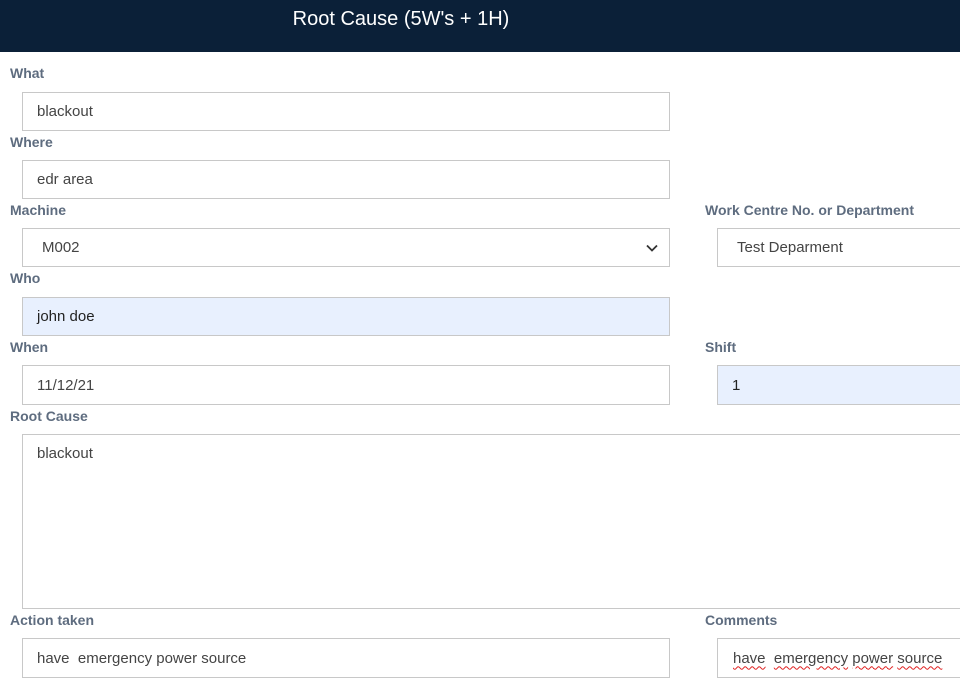  What do you see at coordinates (873, 658) in the screenshot?
I see `comments-word: power` at bounding box center [873, 658].